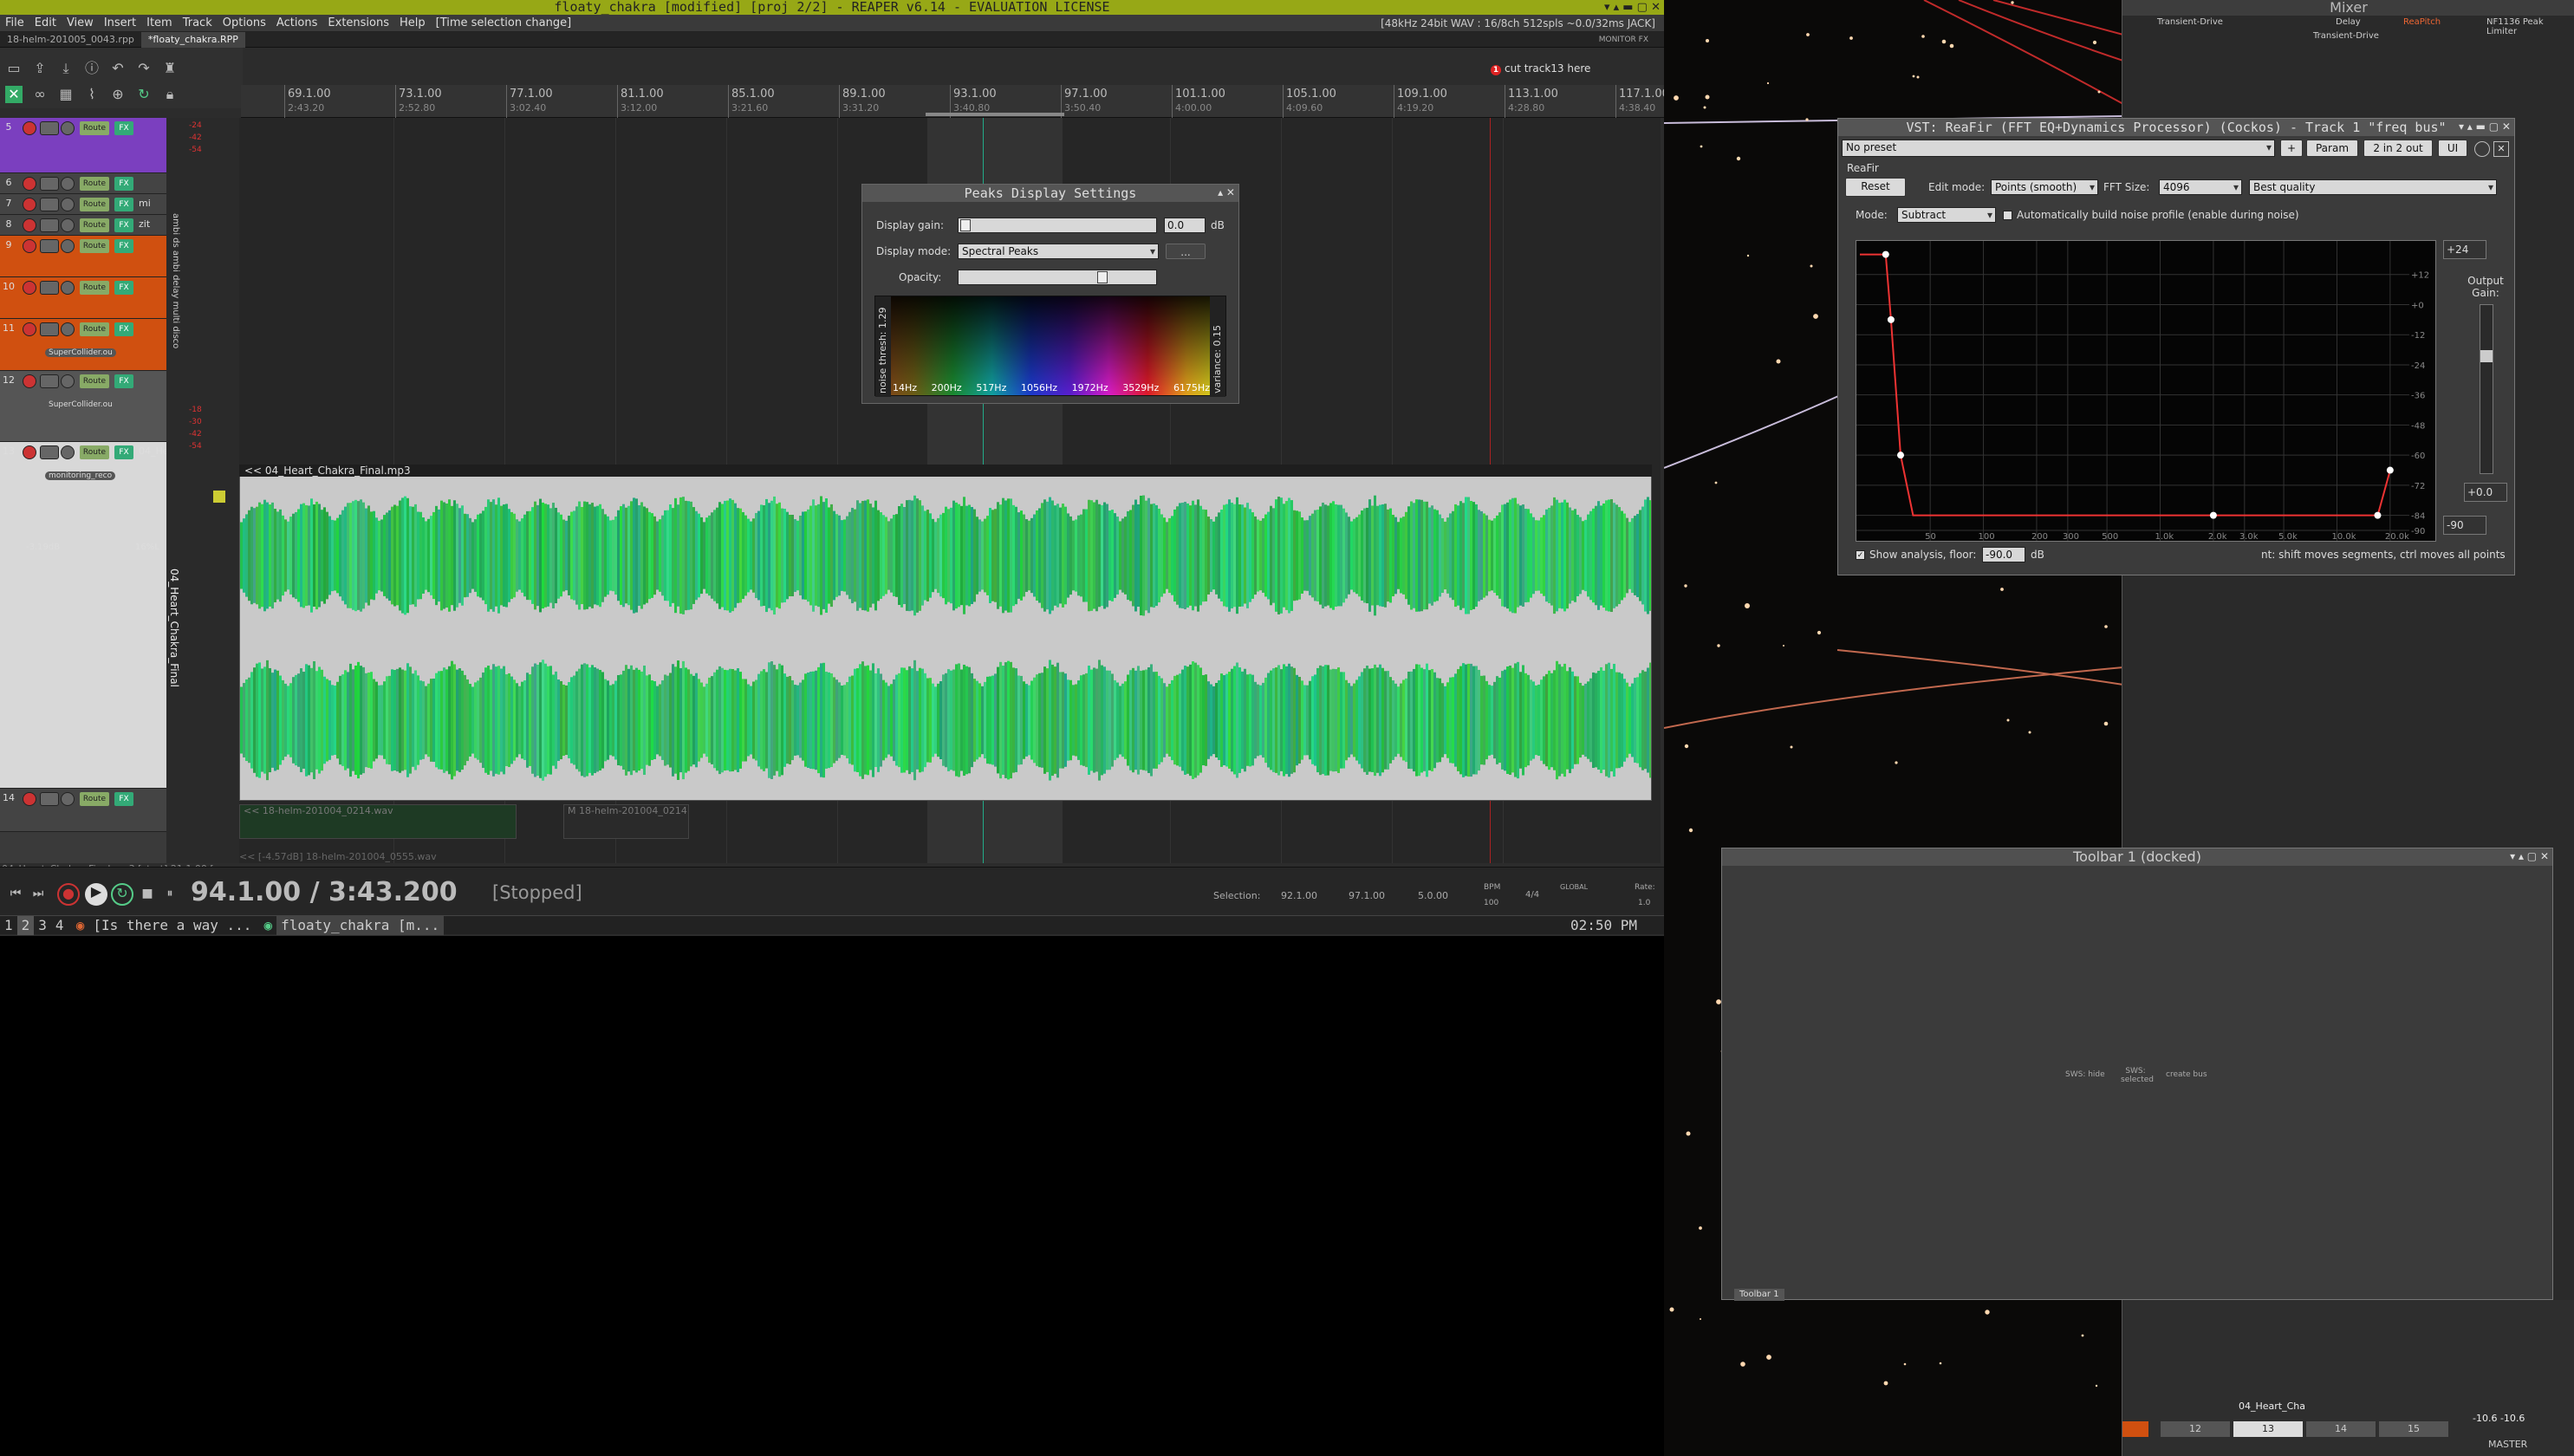 The image size is (2574, 1456). What do you see at coordinates (83, 298) in the screenshot?
I see `track-header: 10 Route FX` at bounding box center [83, 298].